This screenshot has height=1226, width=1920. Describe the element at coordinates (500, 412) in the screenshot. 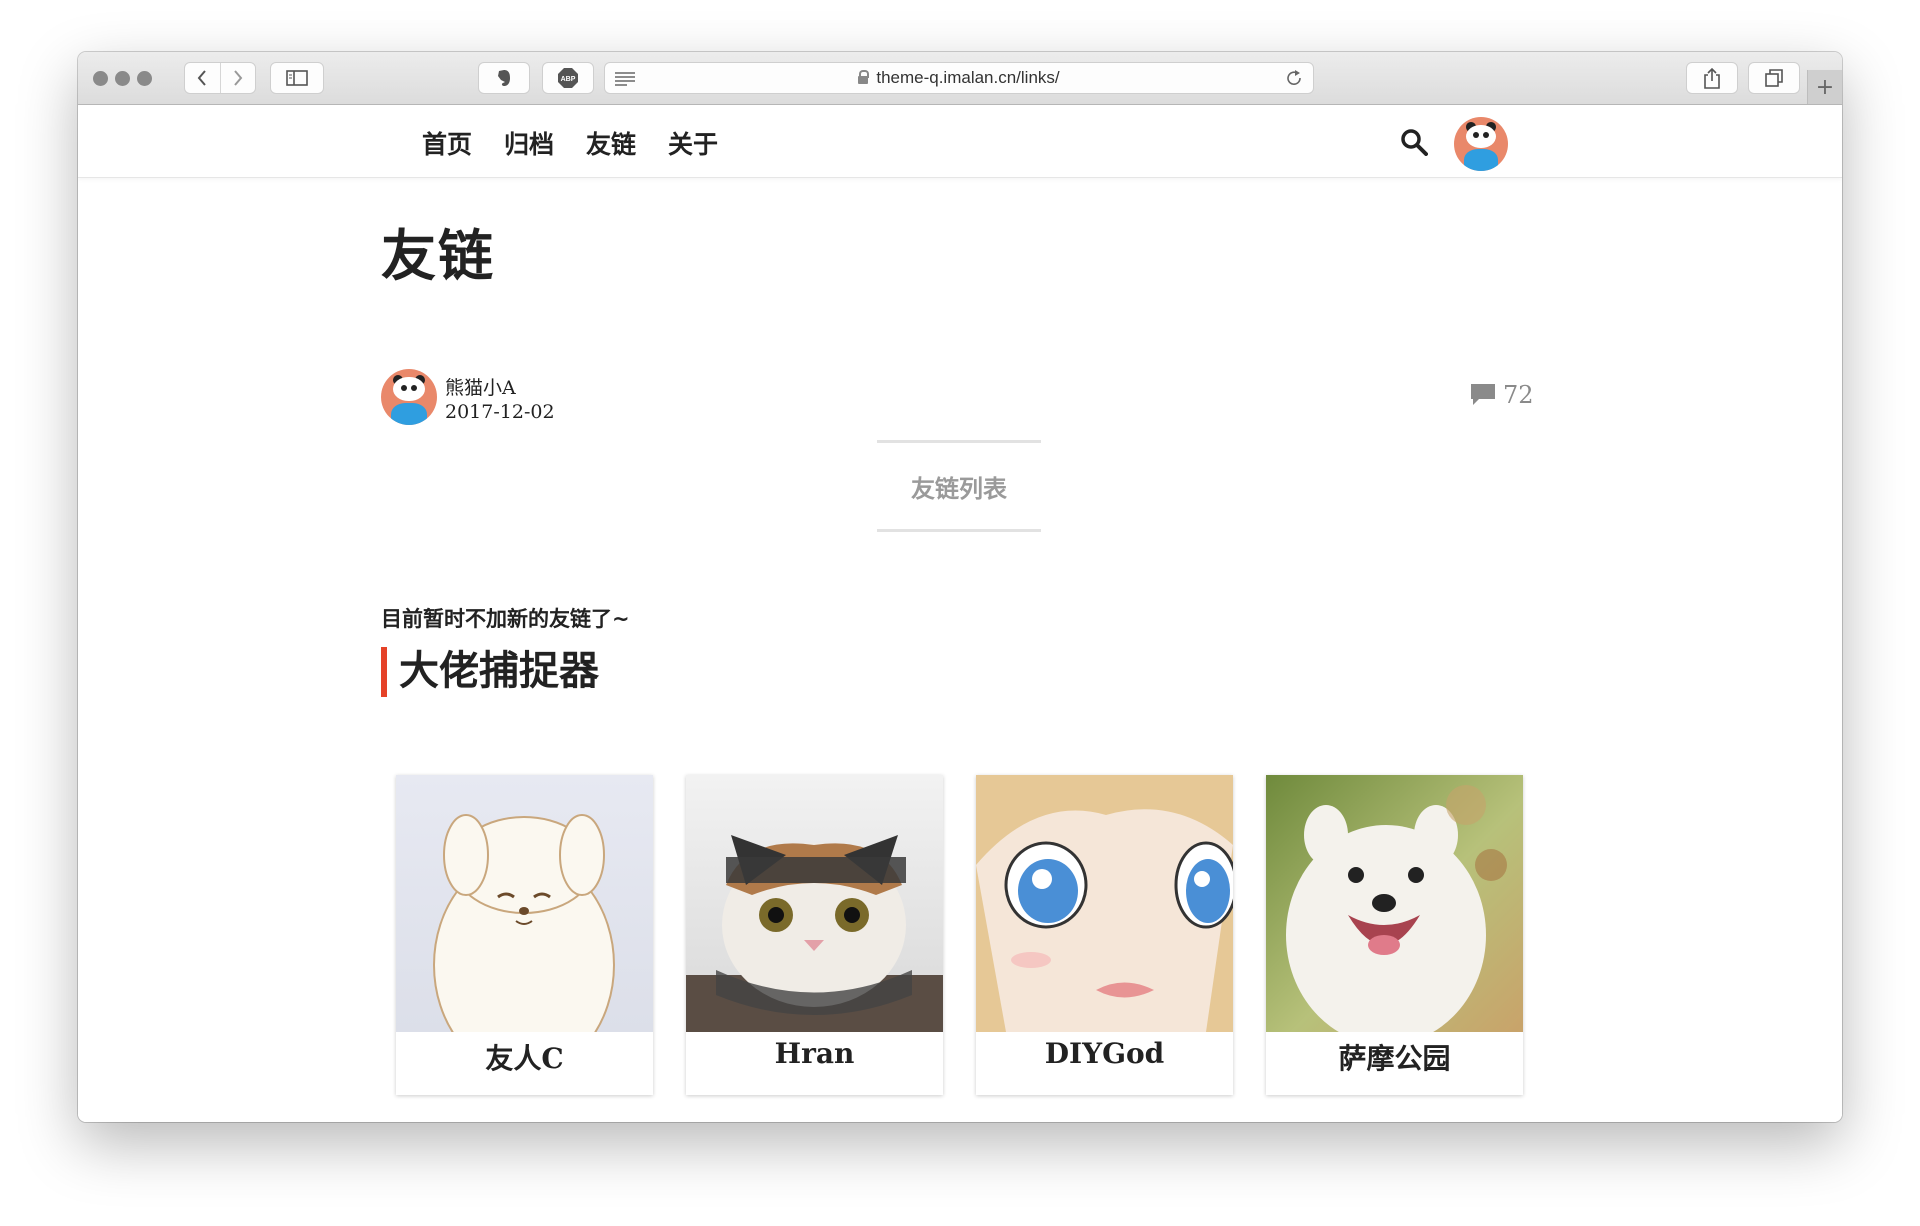

I see `post-date: 2017-12-02` at that location.